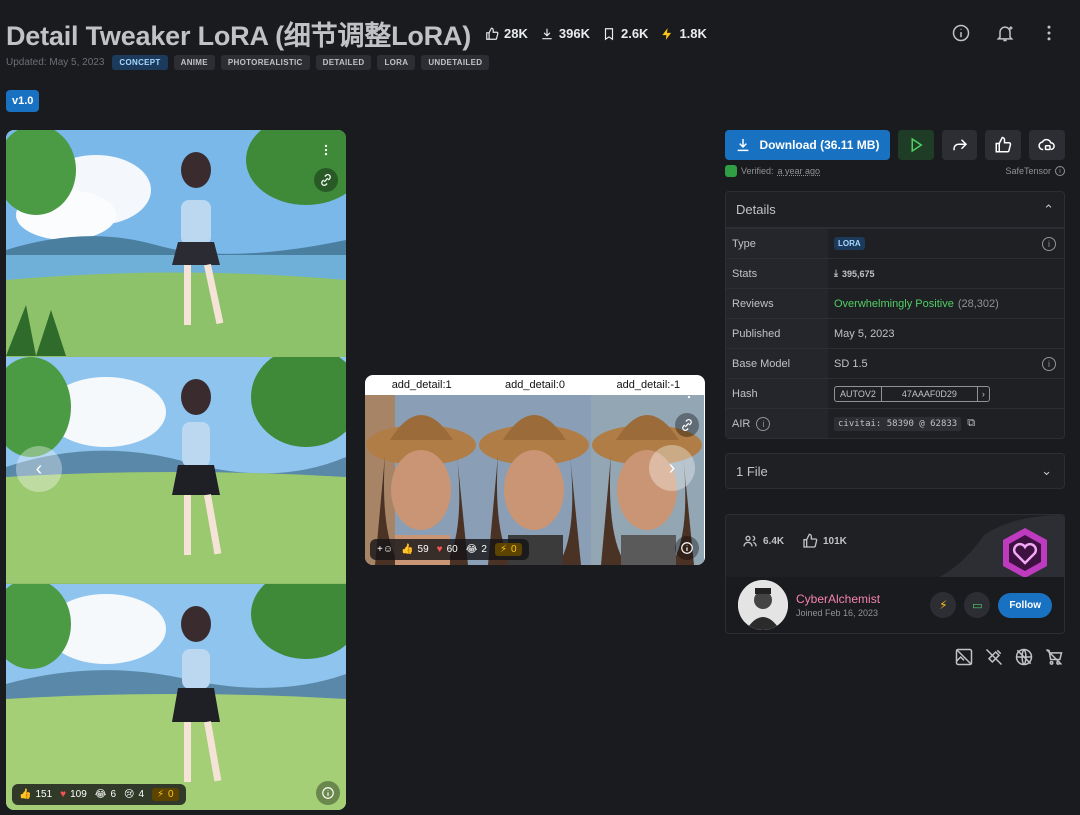  Describe the element at coordinates (672, 468) in the screenshot. I see `carousel-next-button: ›` at that location.